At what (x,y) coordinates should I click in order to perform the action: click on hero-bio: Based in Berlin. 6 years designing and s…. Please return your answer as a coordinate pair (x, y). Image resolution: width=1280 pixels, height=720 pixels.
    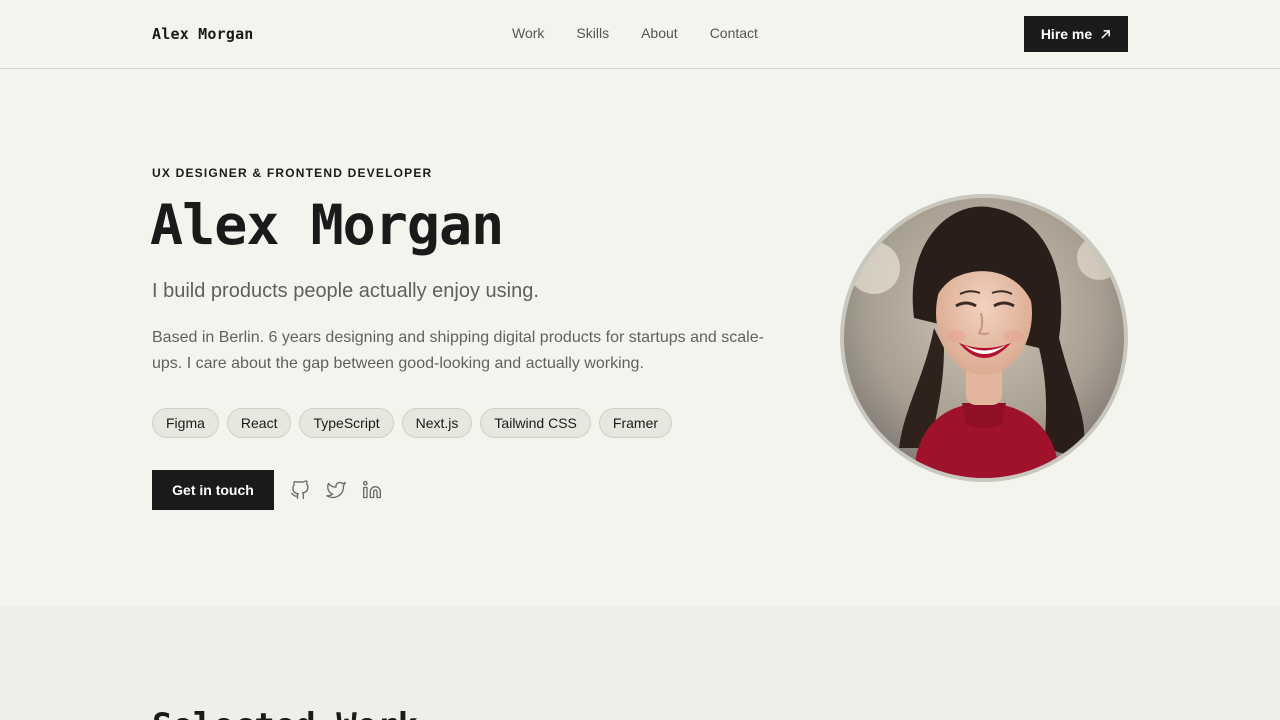
    Looking at the image, I should click on (458, 350).